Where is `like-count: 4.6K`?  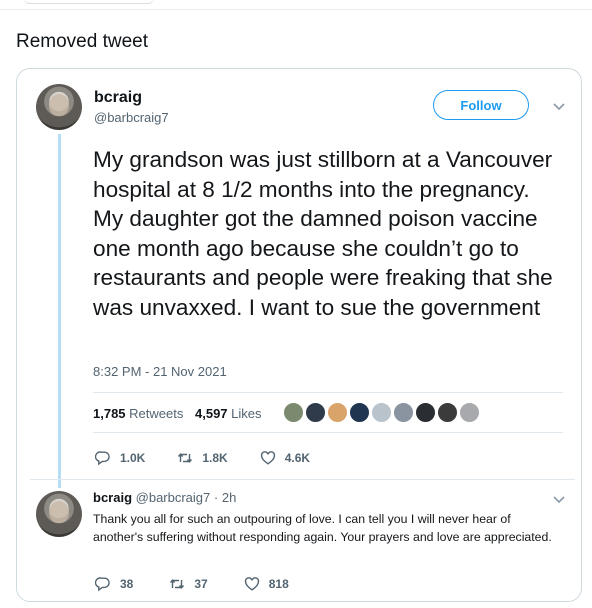 like-count: 4.6K is located at coordinates (297, 458).